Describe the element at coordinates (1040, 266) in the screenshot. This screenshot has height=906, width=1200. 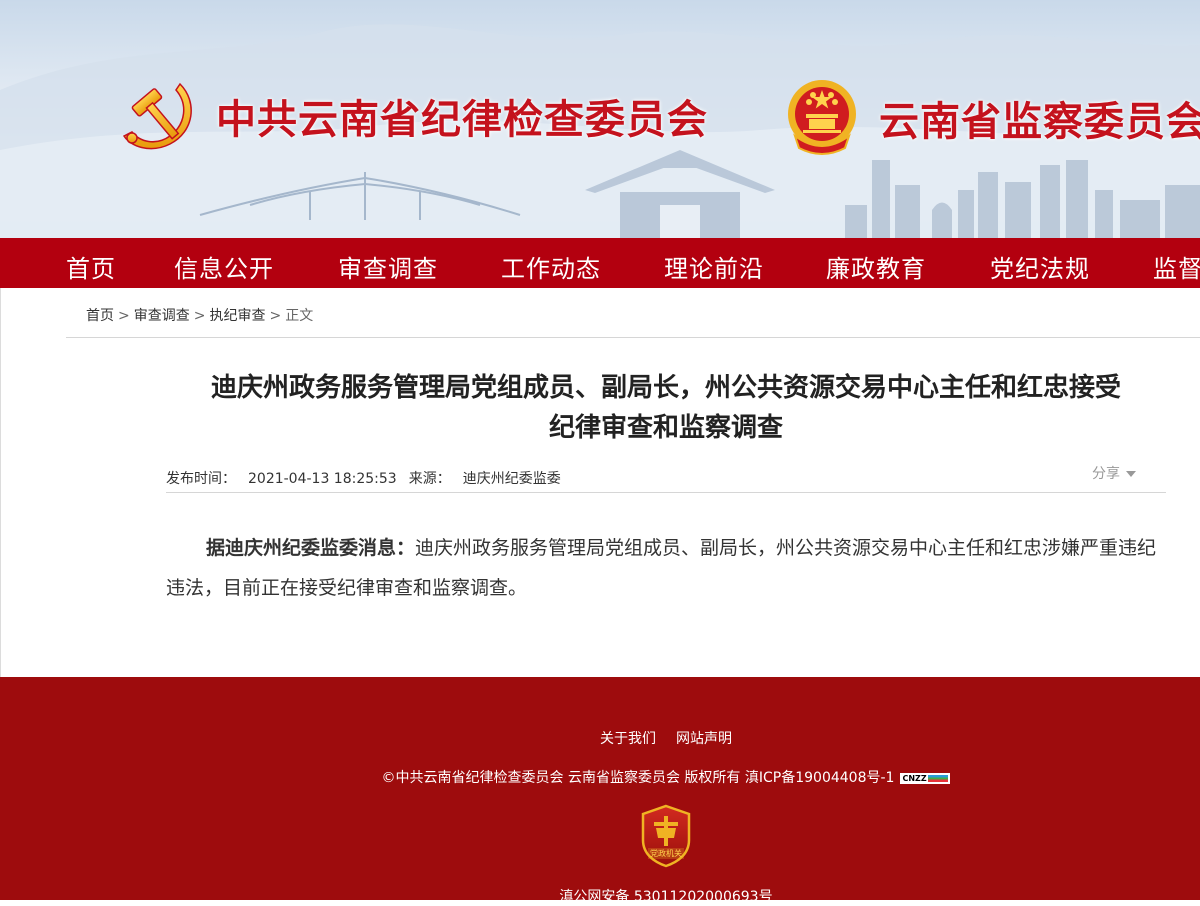
I see `nav-item-regulations: 党纪法规` at that location.